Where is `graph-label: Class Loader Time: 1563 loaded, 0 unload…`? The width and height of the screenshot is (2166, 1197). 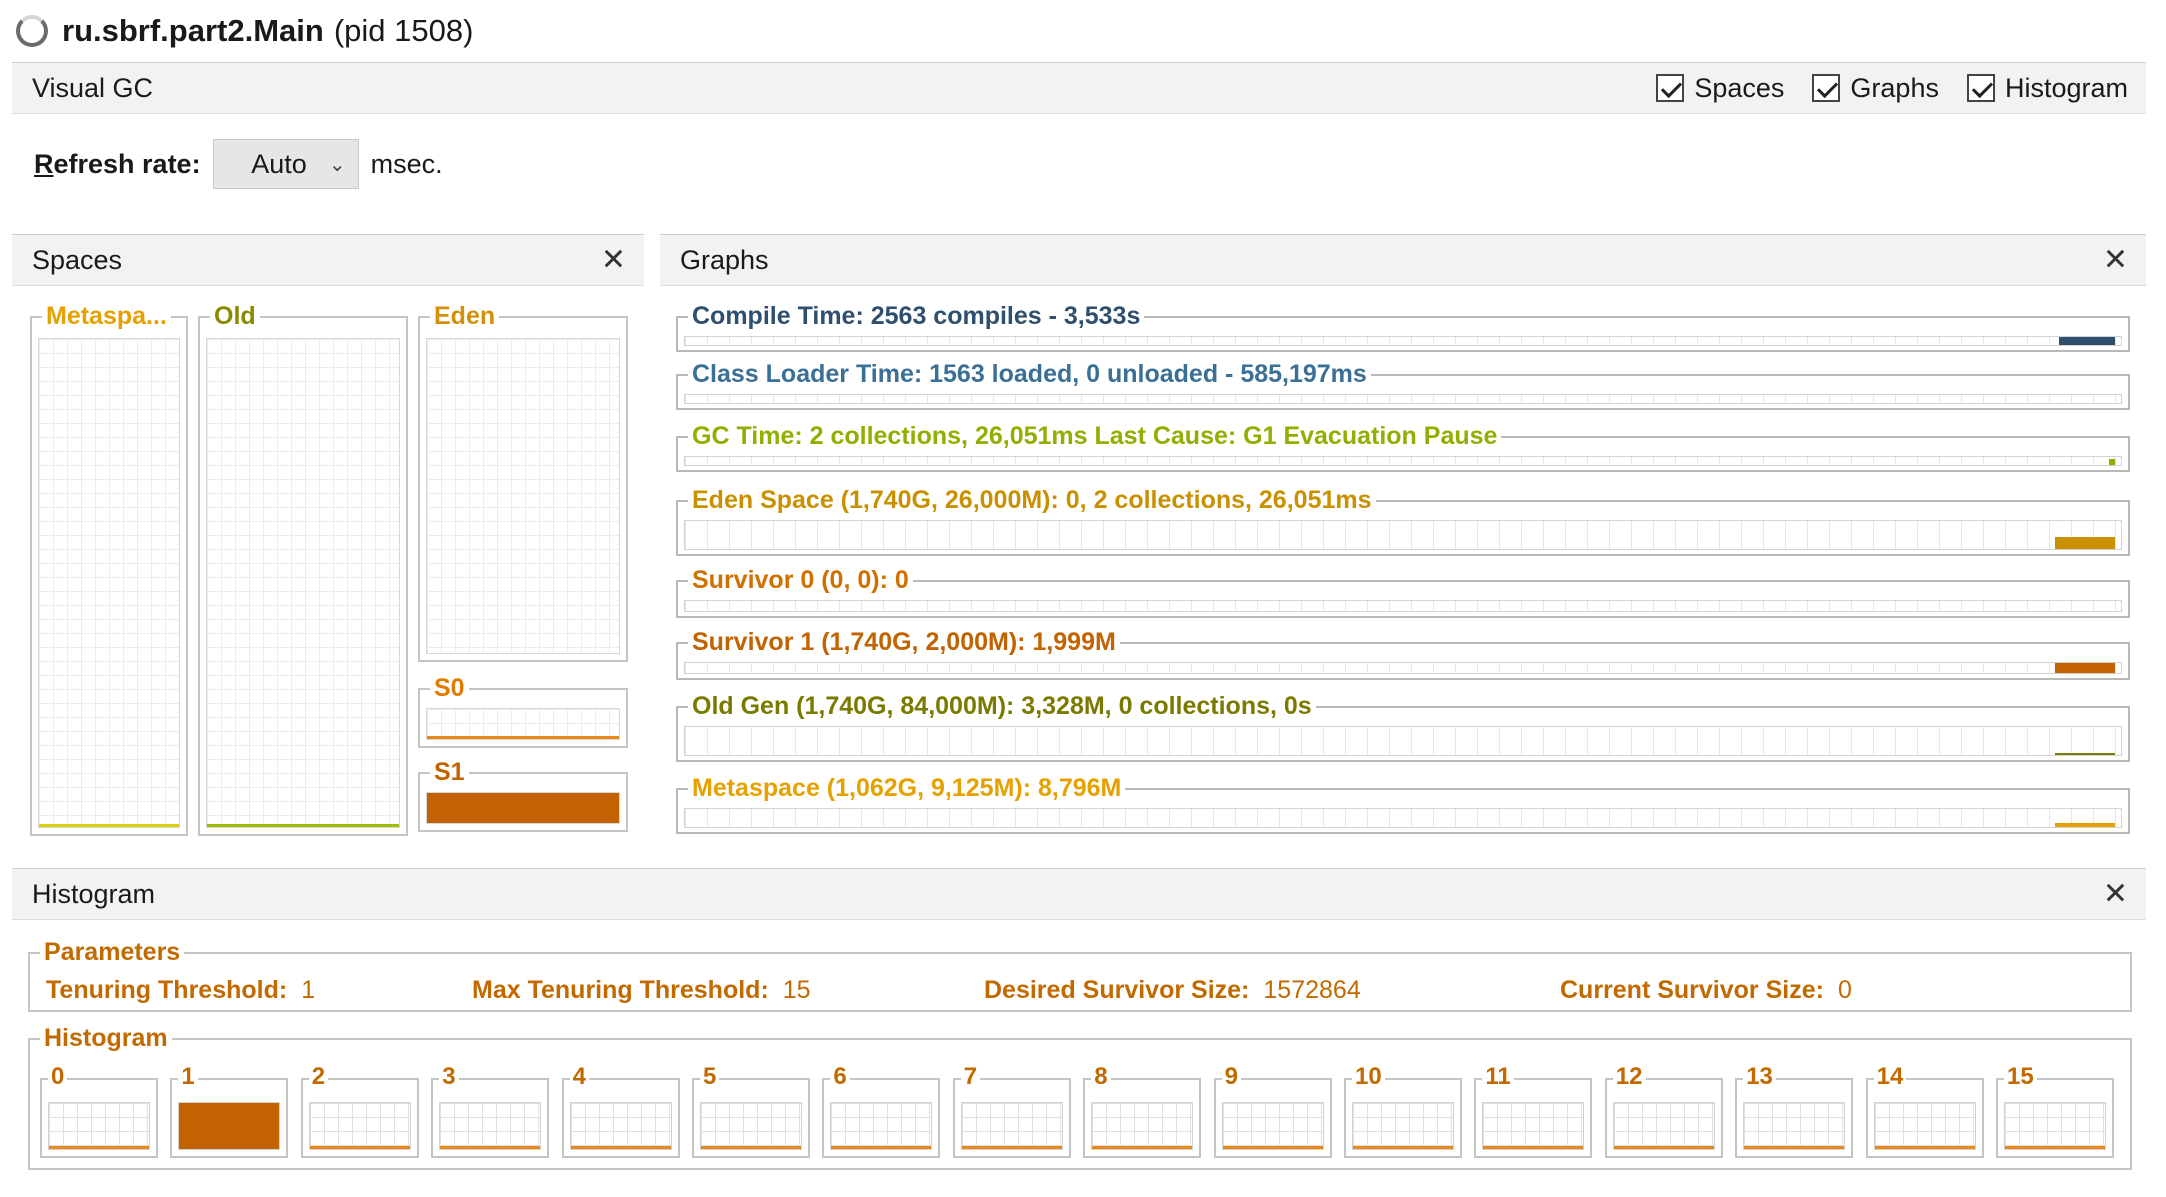 graph-label: Class Loader Time: 1563 loaded, 0 unload… is located at coordinates (1029, 374).